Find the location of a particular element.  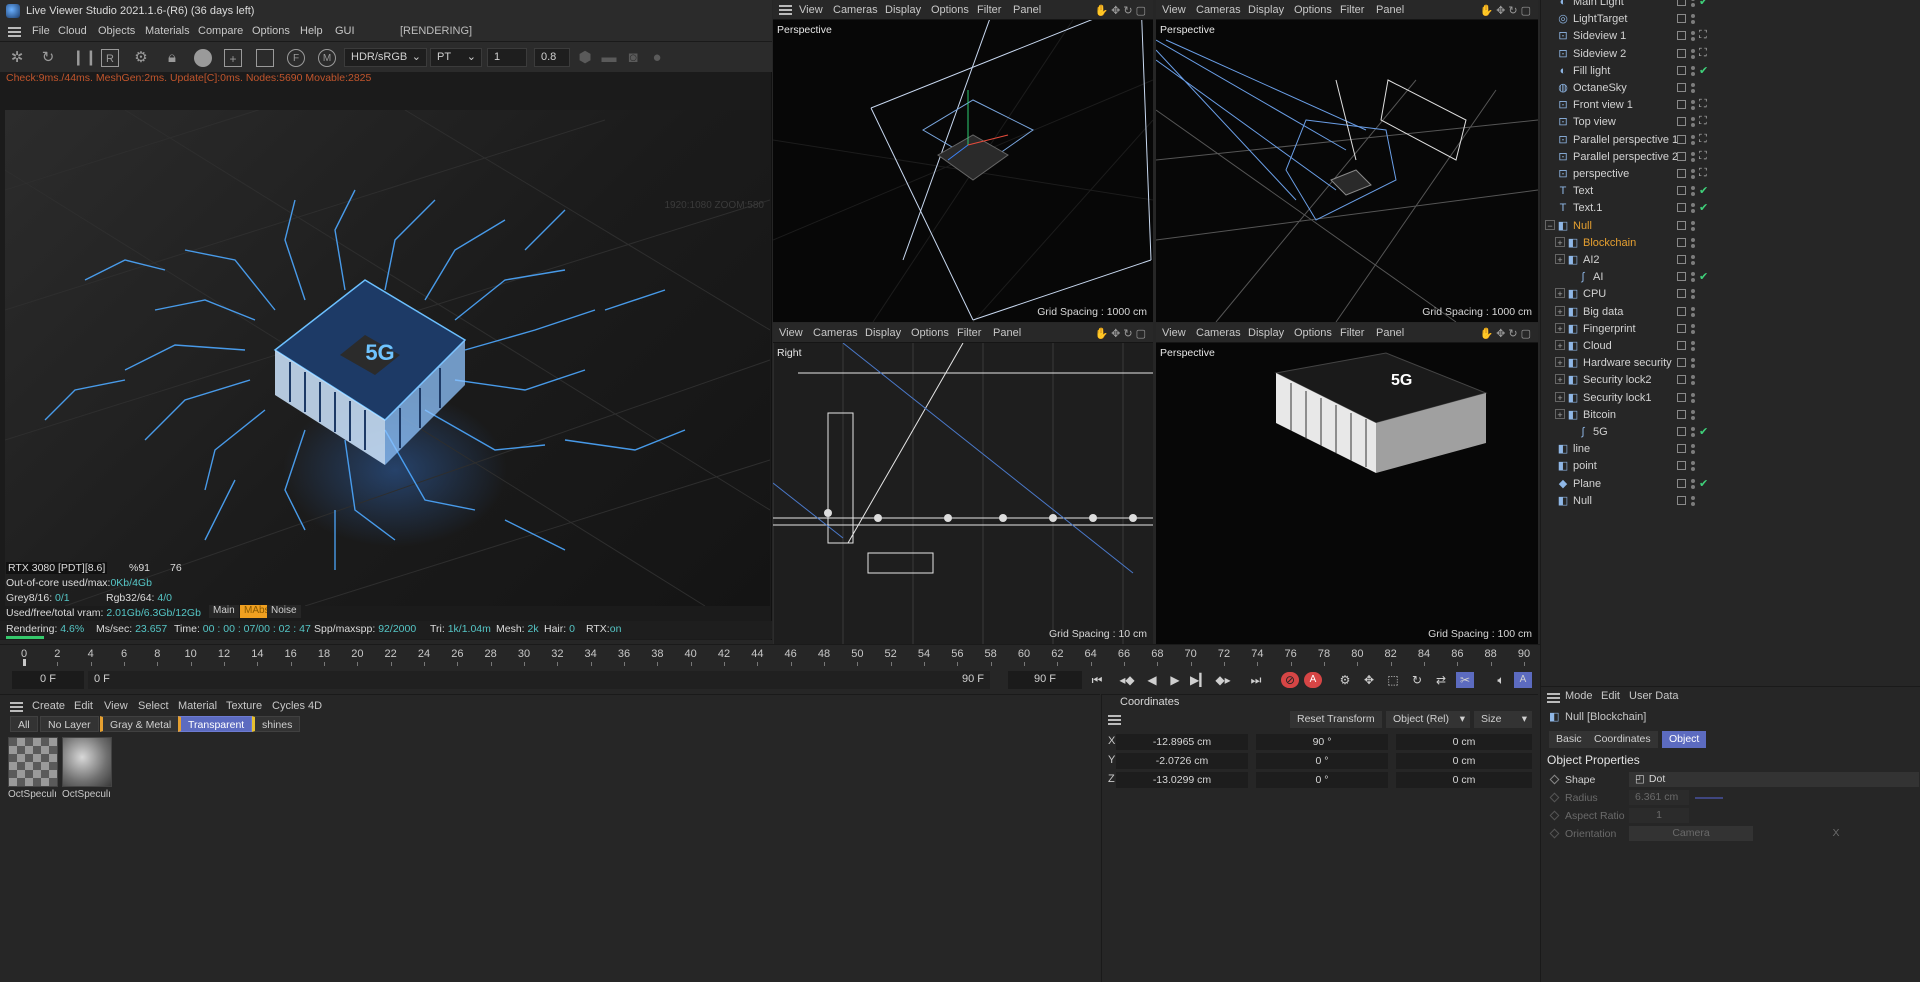

object-name: Bitcoin is located at coordinates (1599, 415).